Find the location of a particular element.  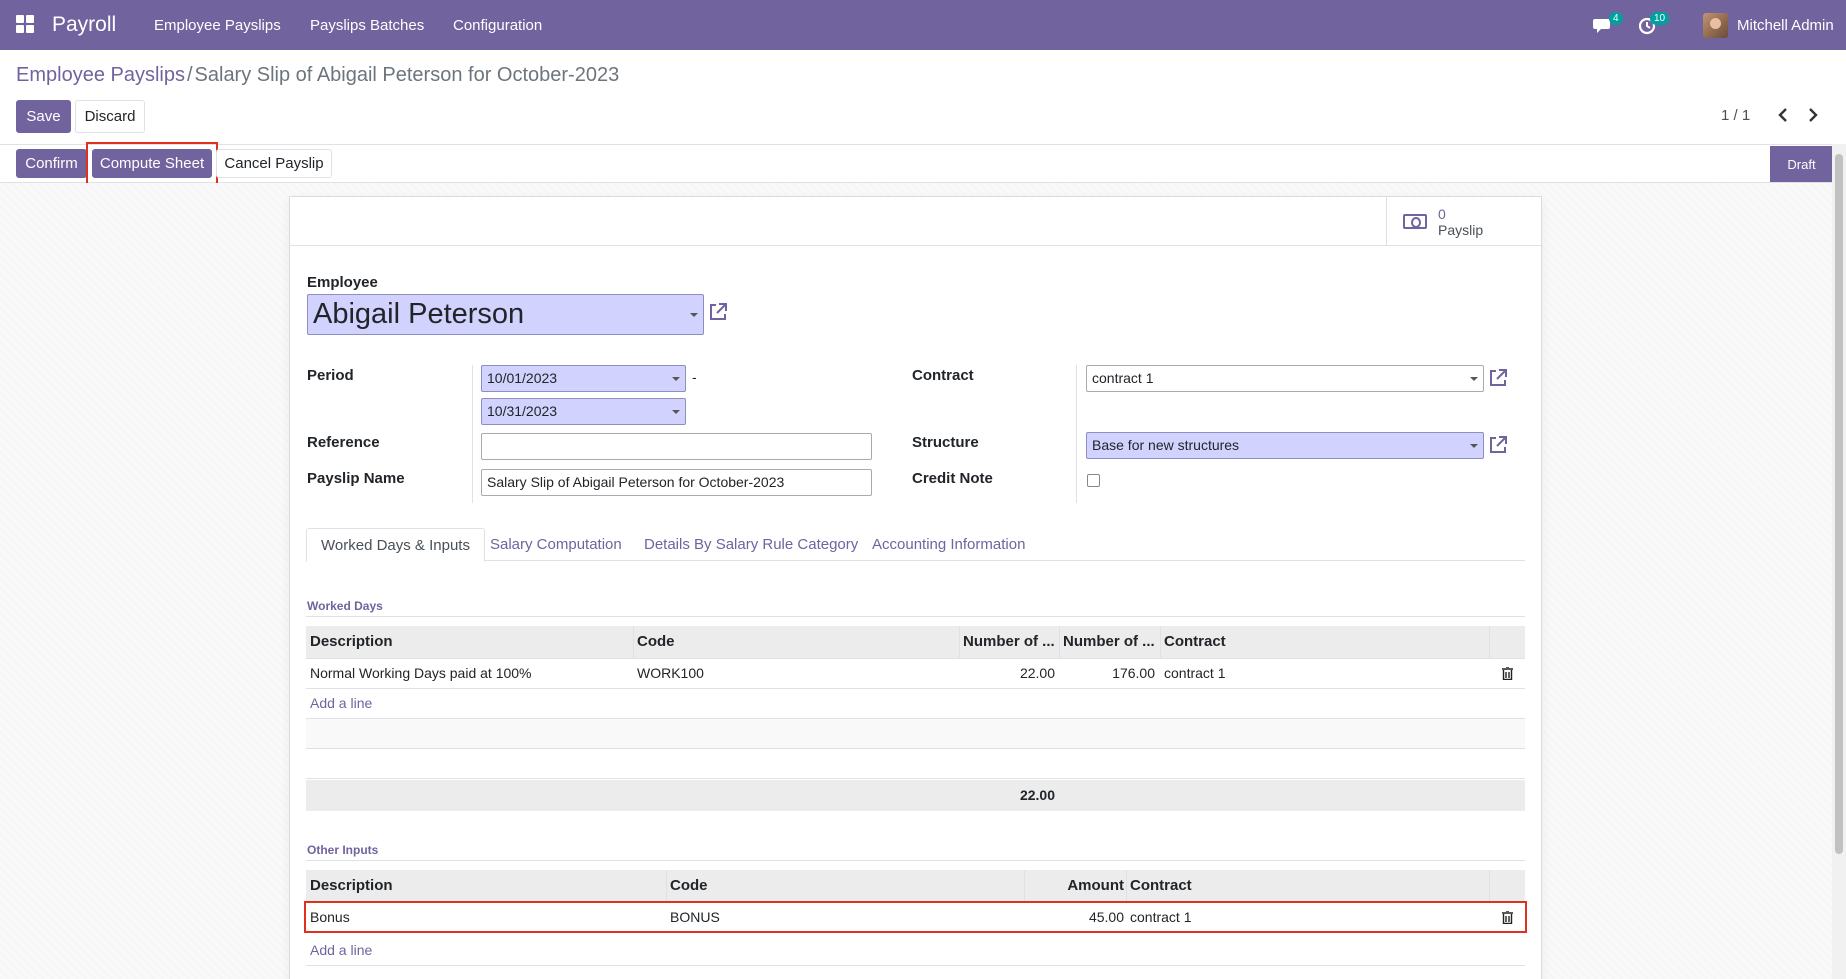

credit-note-checkbox is located at coordinates (1093, 480).